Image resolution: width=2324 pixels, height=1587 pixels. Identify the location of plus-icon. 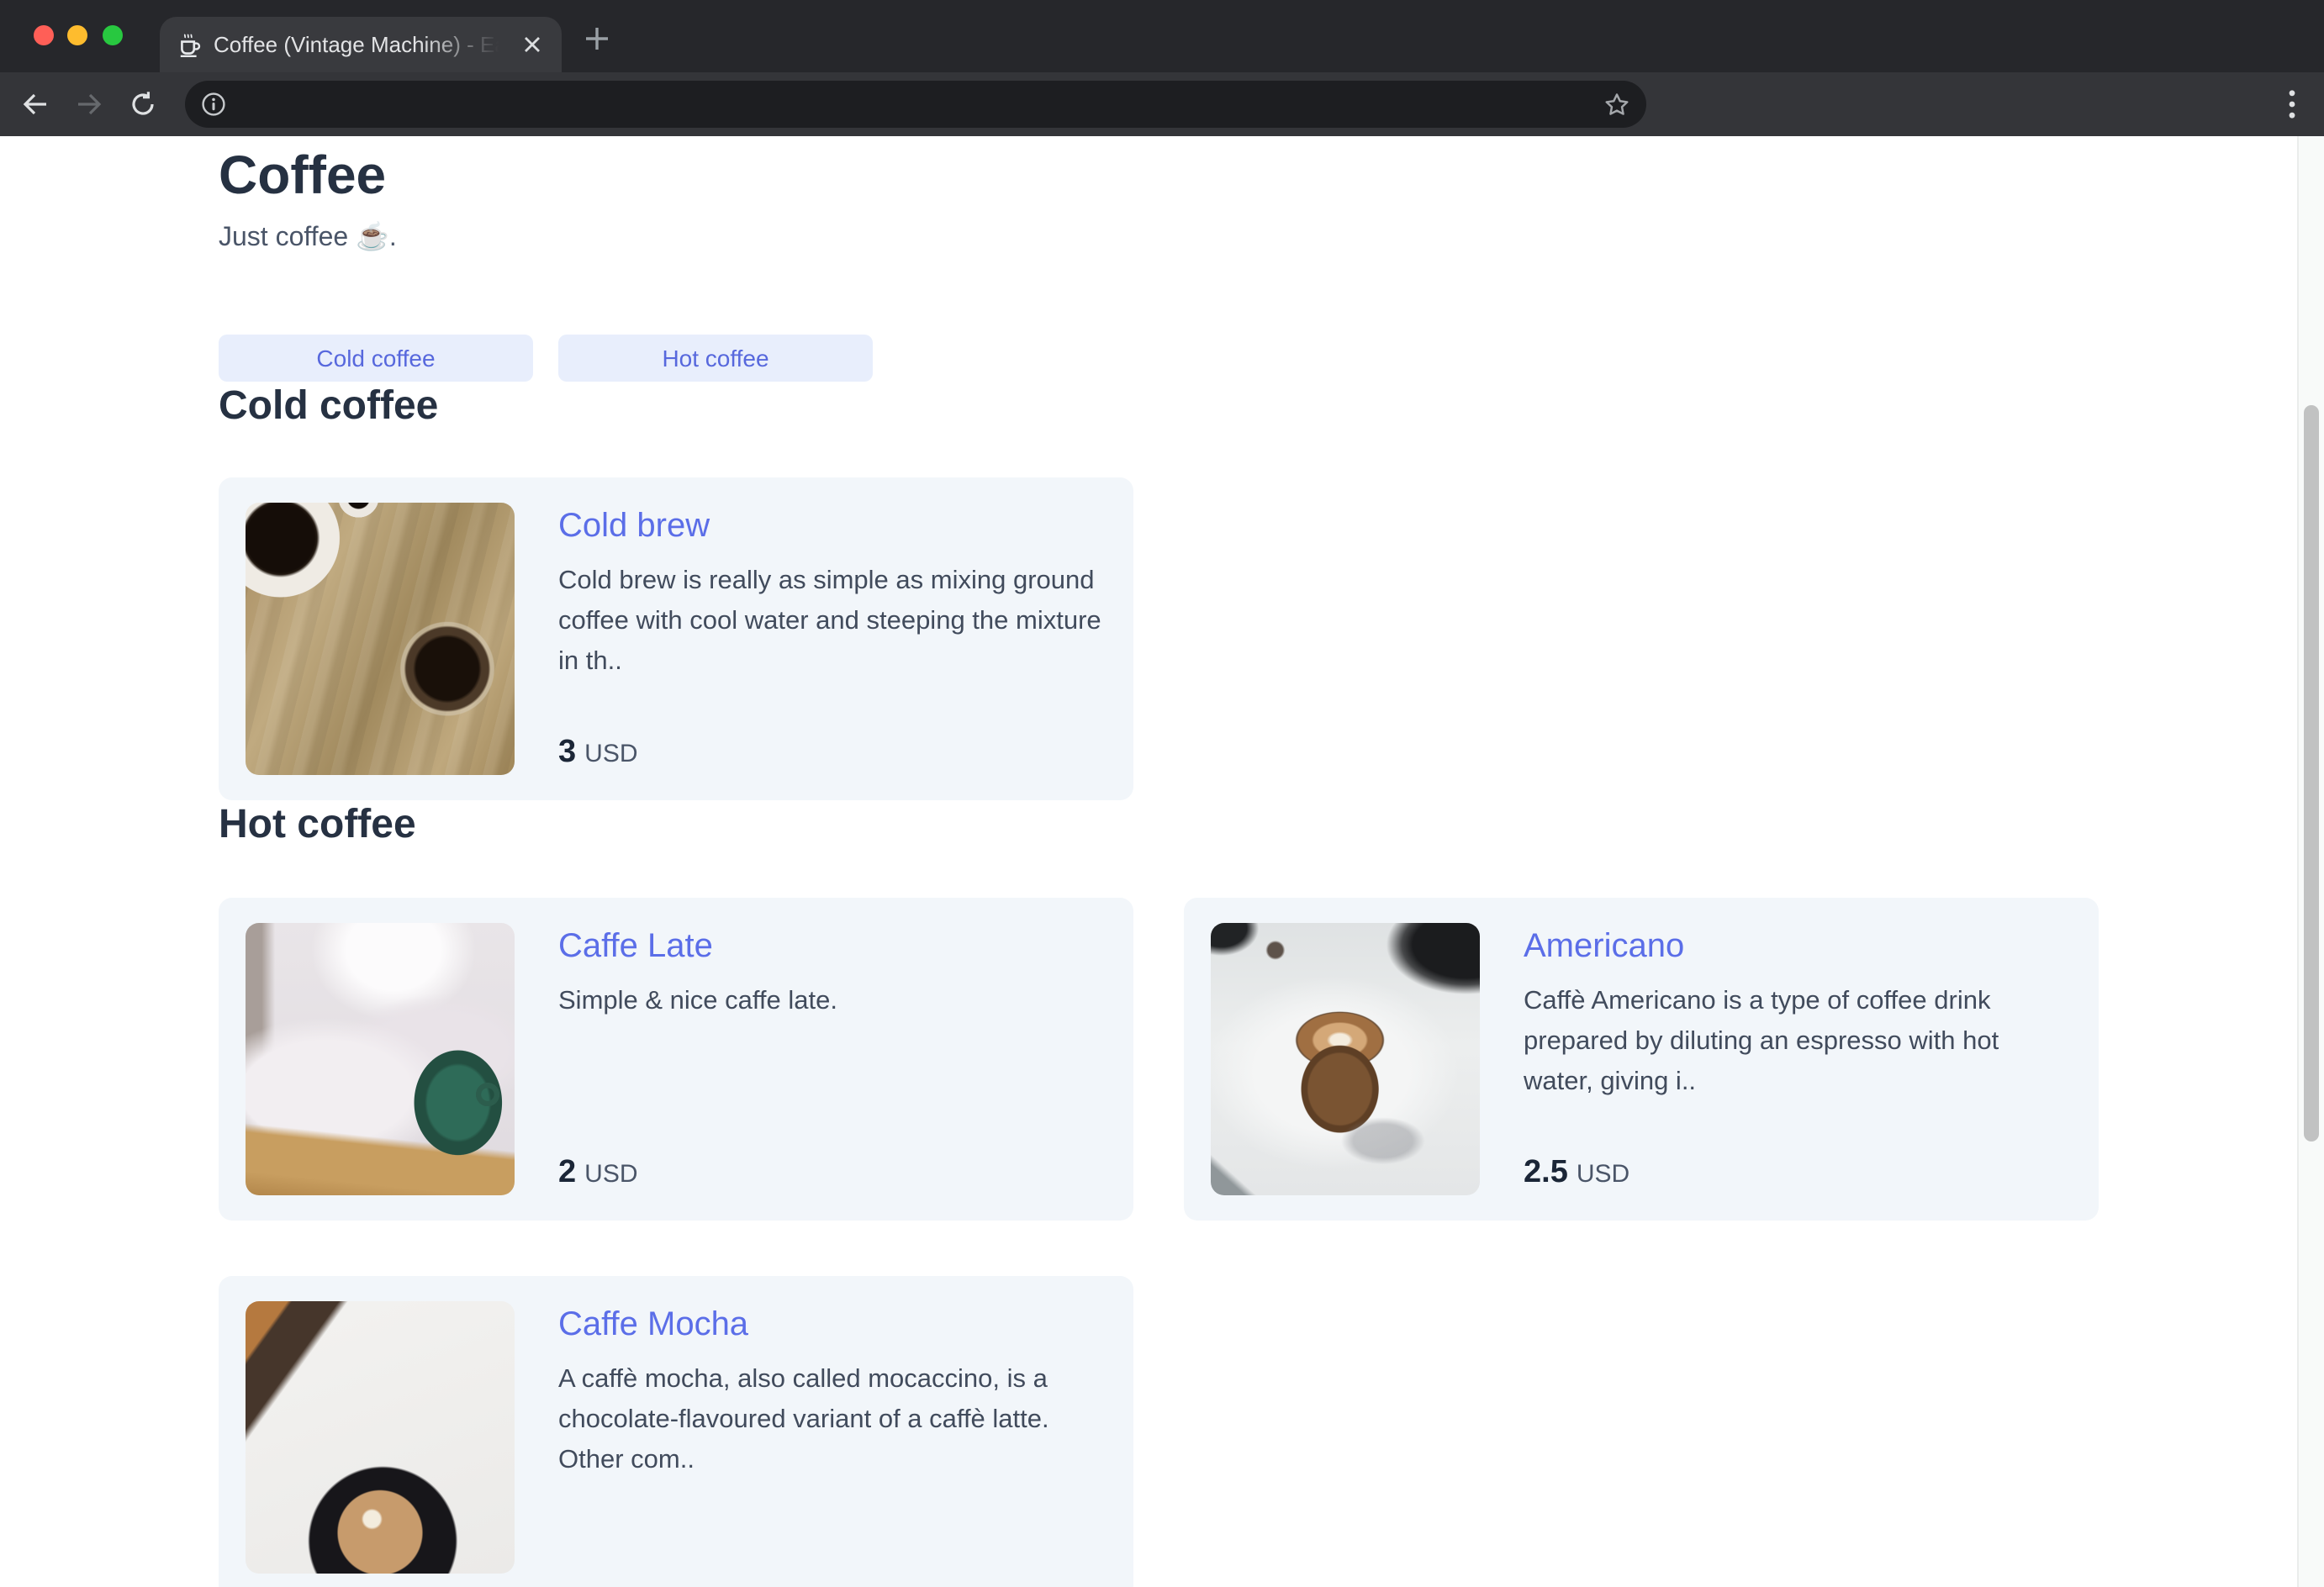
(597, 39).